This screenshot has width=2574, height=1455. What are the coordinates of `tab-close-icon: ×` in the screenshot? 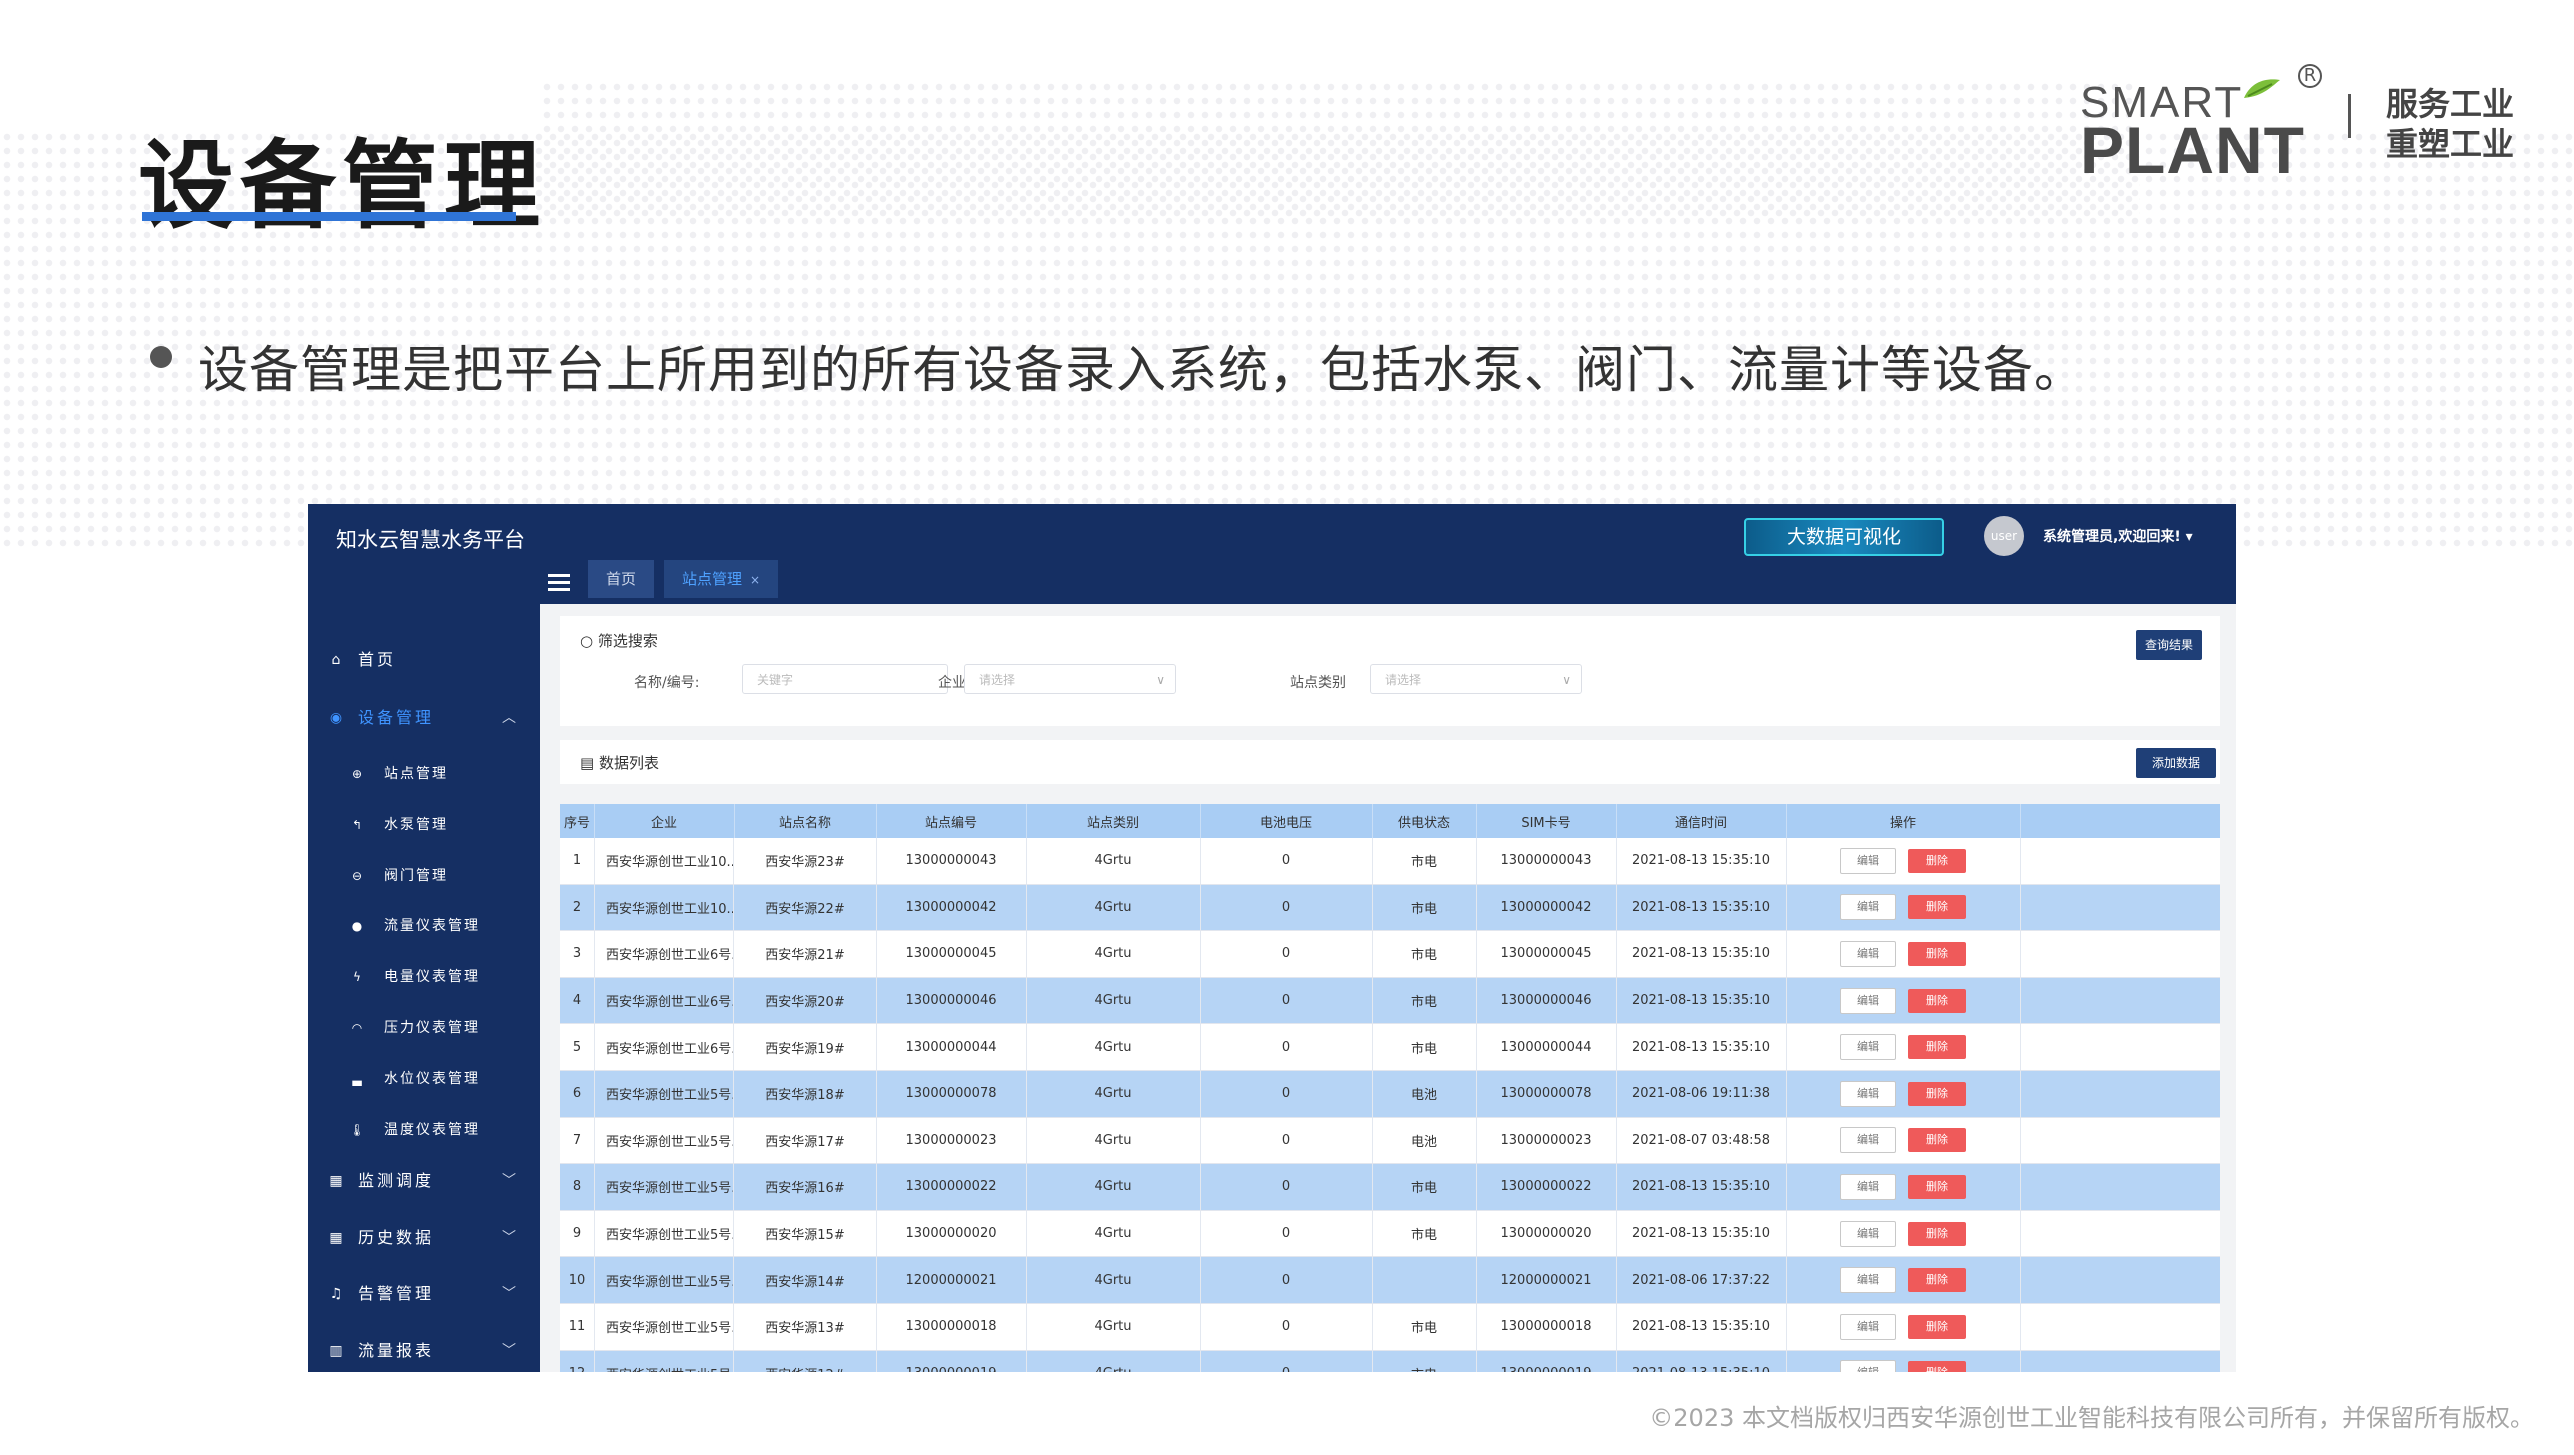 It's located at (755, 580).